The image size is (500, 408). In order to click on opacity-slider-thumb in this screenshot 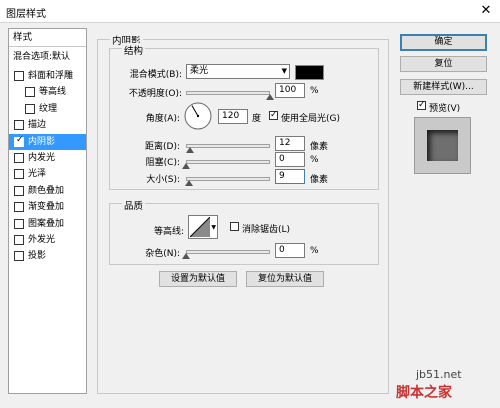, I will do `click(270, 97)`.